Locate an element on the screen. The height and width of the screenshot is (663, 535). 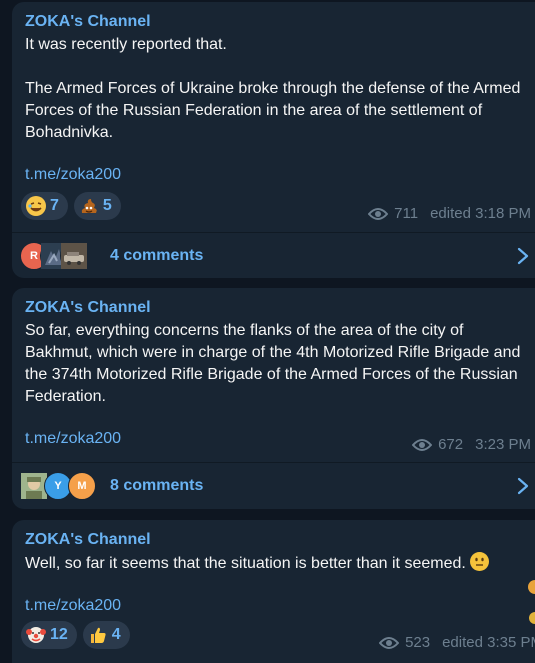
commenter-avatars: R is located at coordinates (62, 256).